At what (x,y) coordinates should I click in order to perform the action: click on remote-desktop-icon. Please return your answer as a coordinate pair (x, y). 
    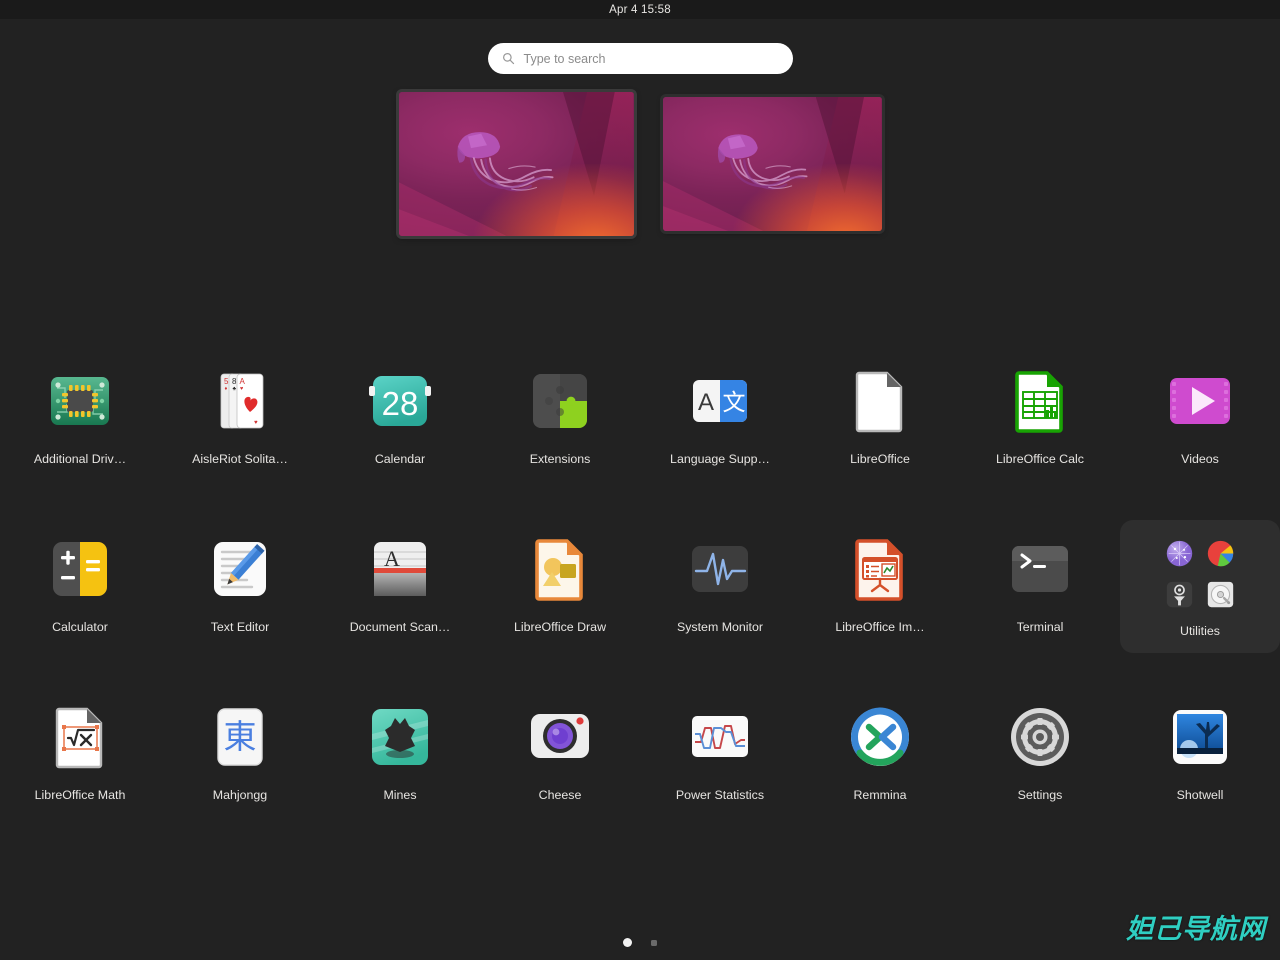
    Looking at the image, I should click on (880, 737).